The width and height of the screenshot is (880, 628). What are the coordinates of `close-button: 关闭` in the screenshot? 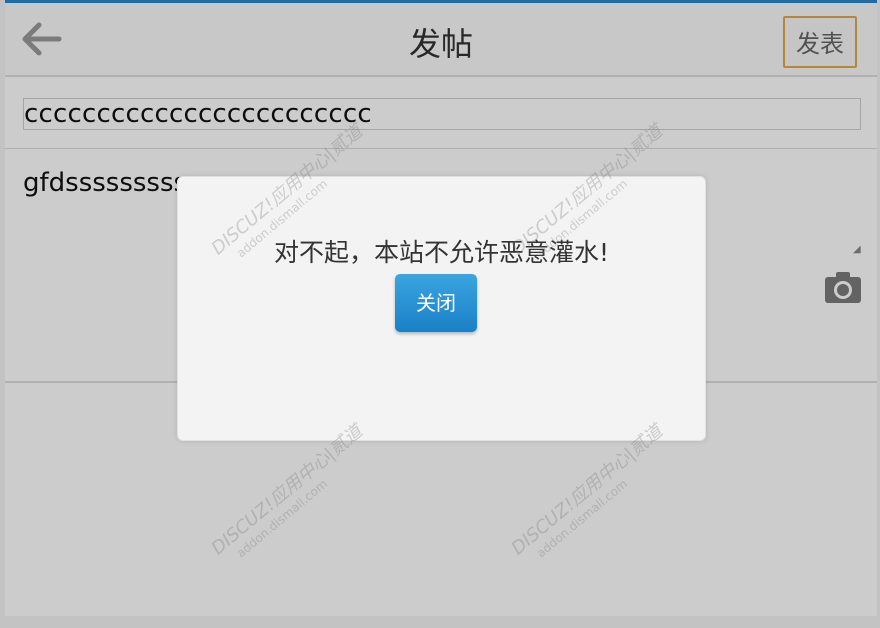 It's located at (436, 303).